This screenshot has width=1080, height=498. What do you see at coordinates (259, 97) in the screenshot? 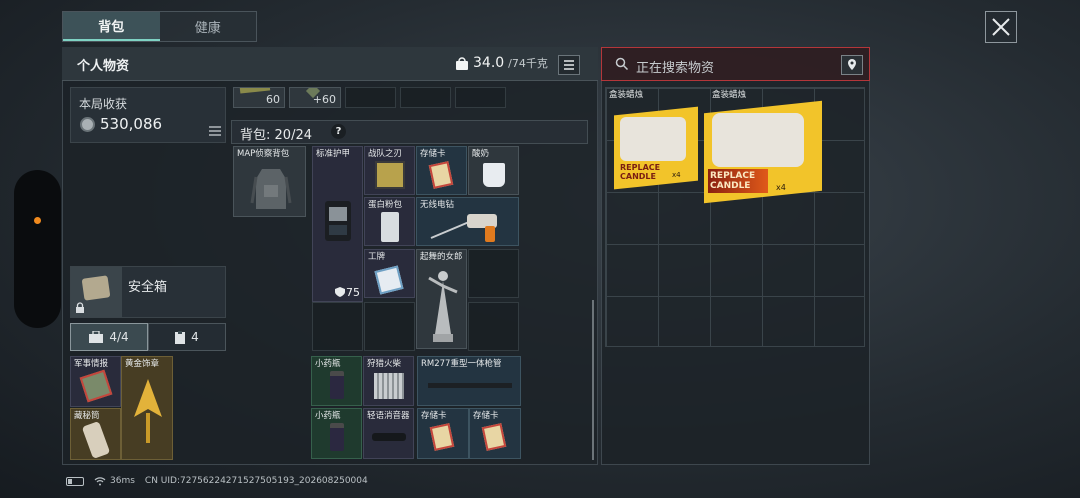
I see `ammo-slot: 60` at bounding box center [259, 97].